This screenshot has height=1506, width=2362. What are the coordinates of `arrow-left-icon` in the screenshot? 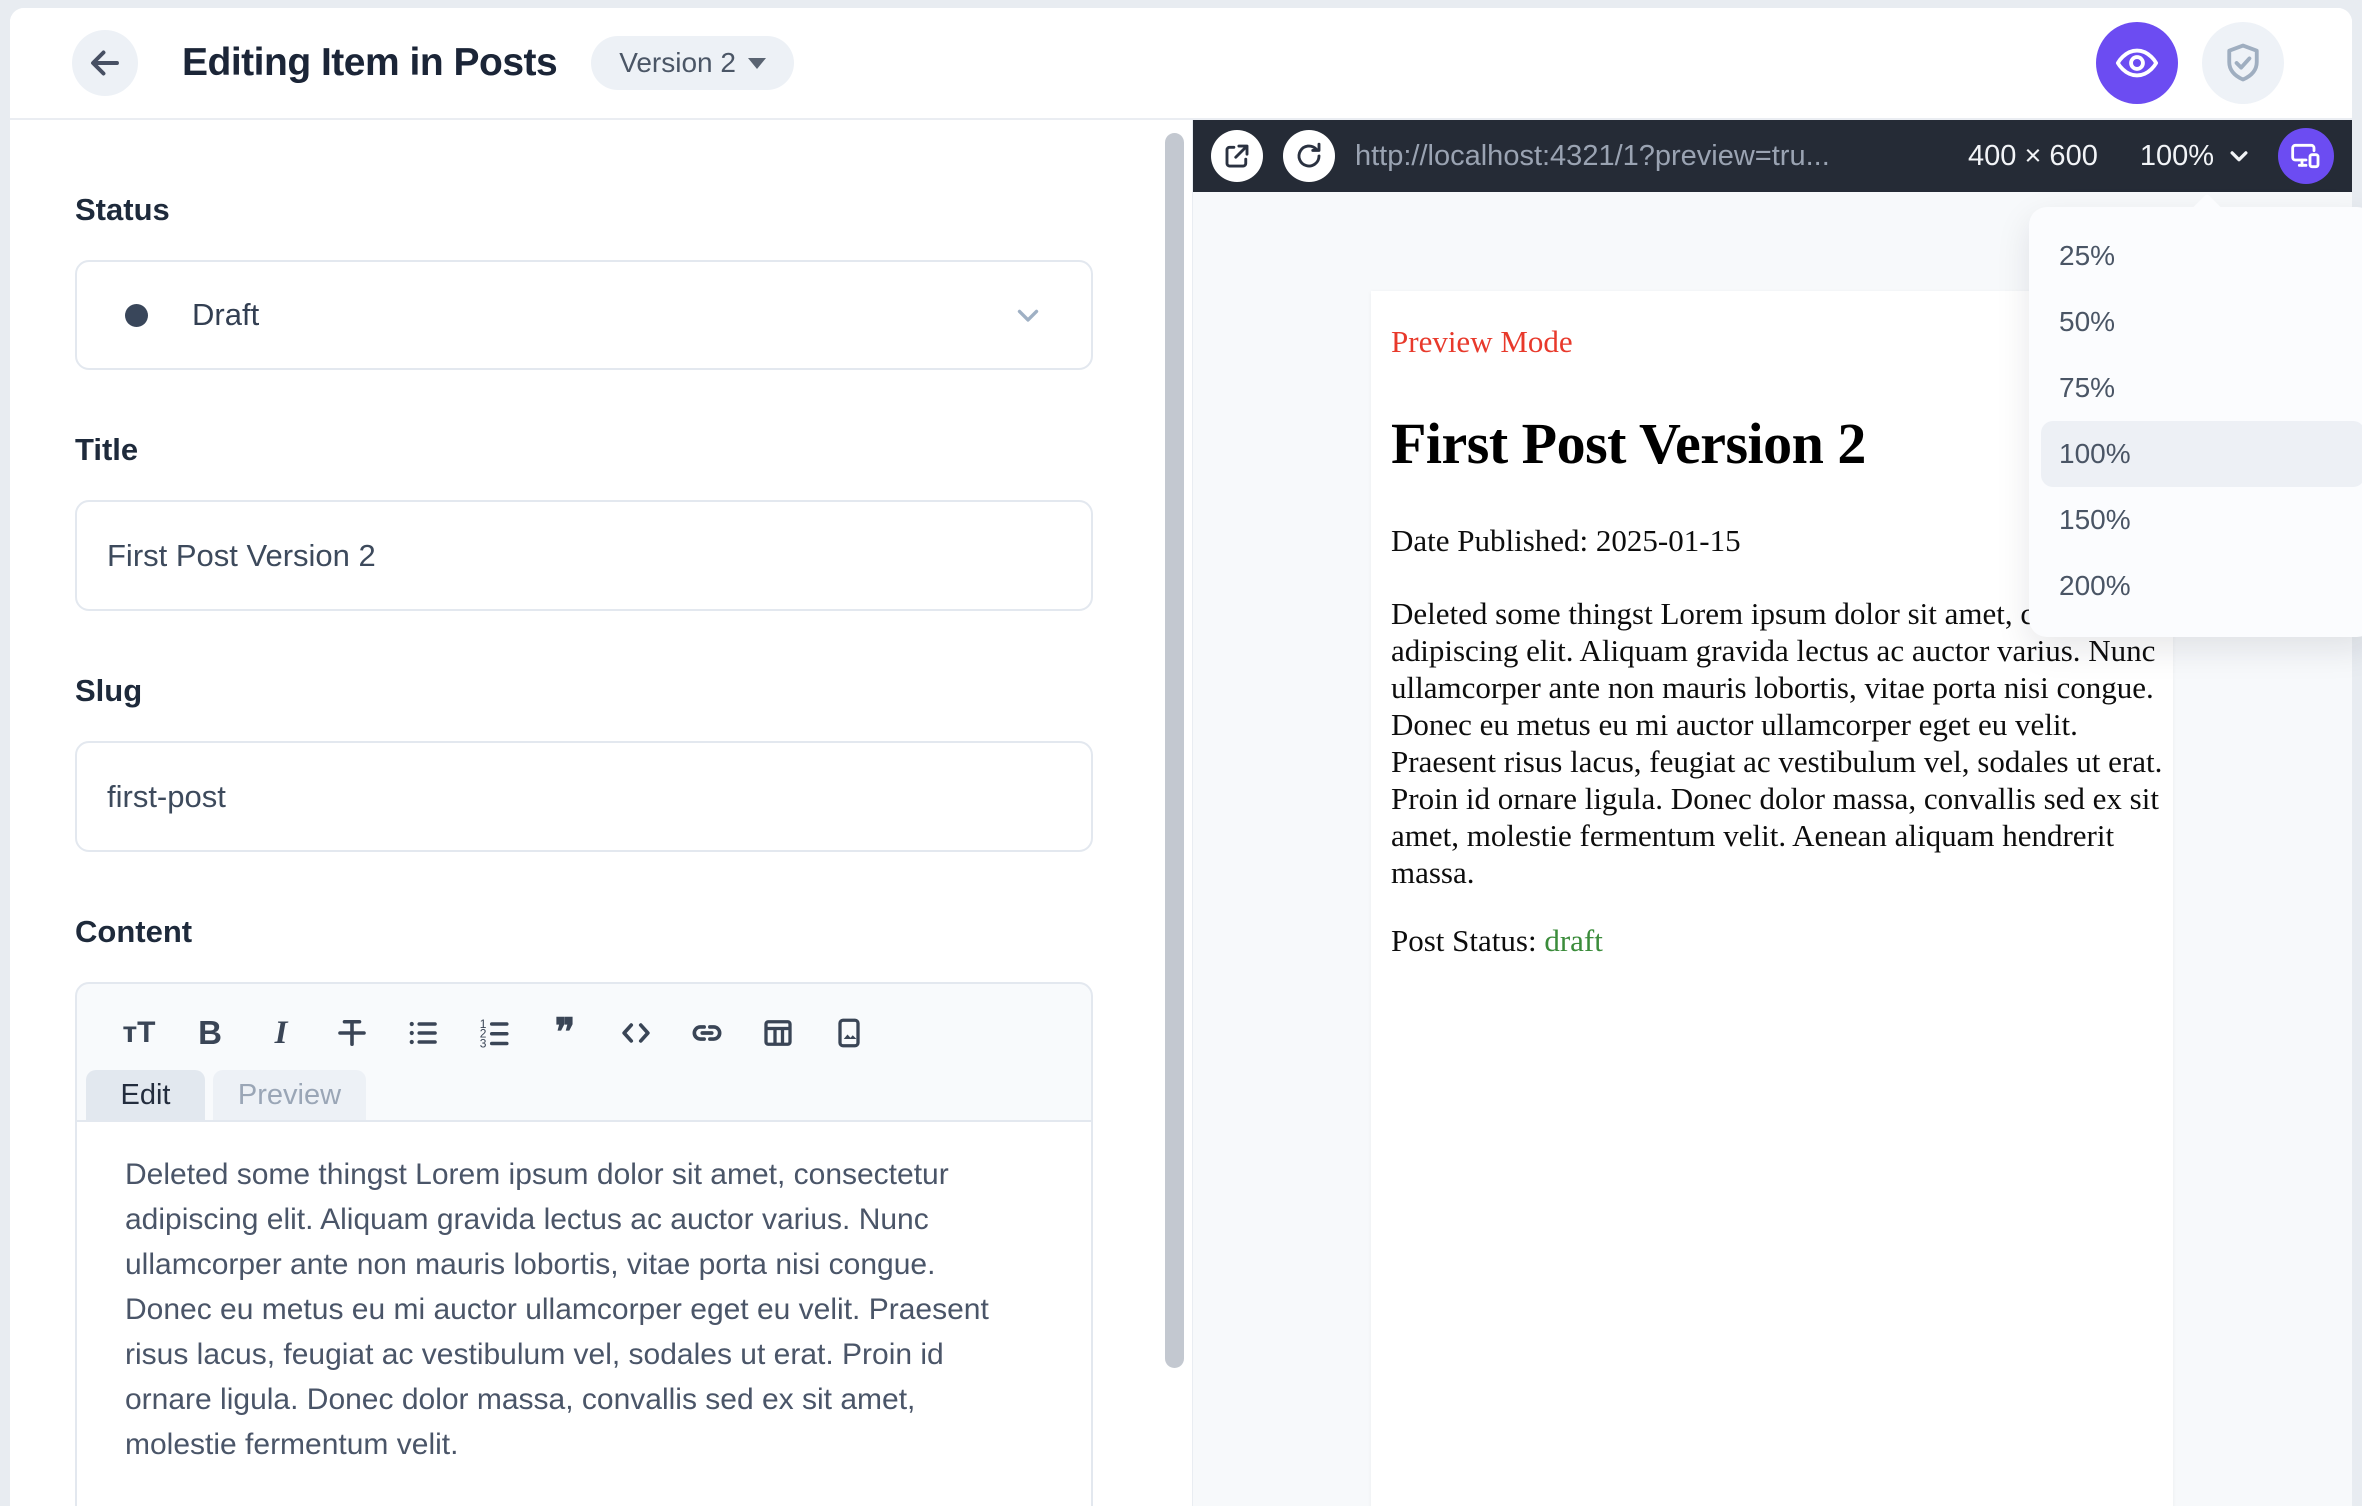 It's located at (105, 63).